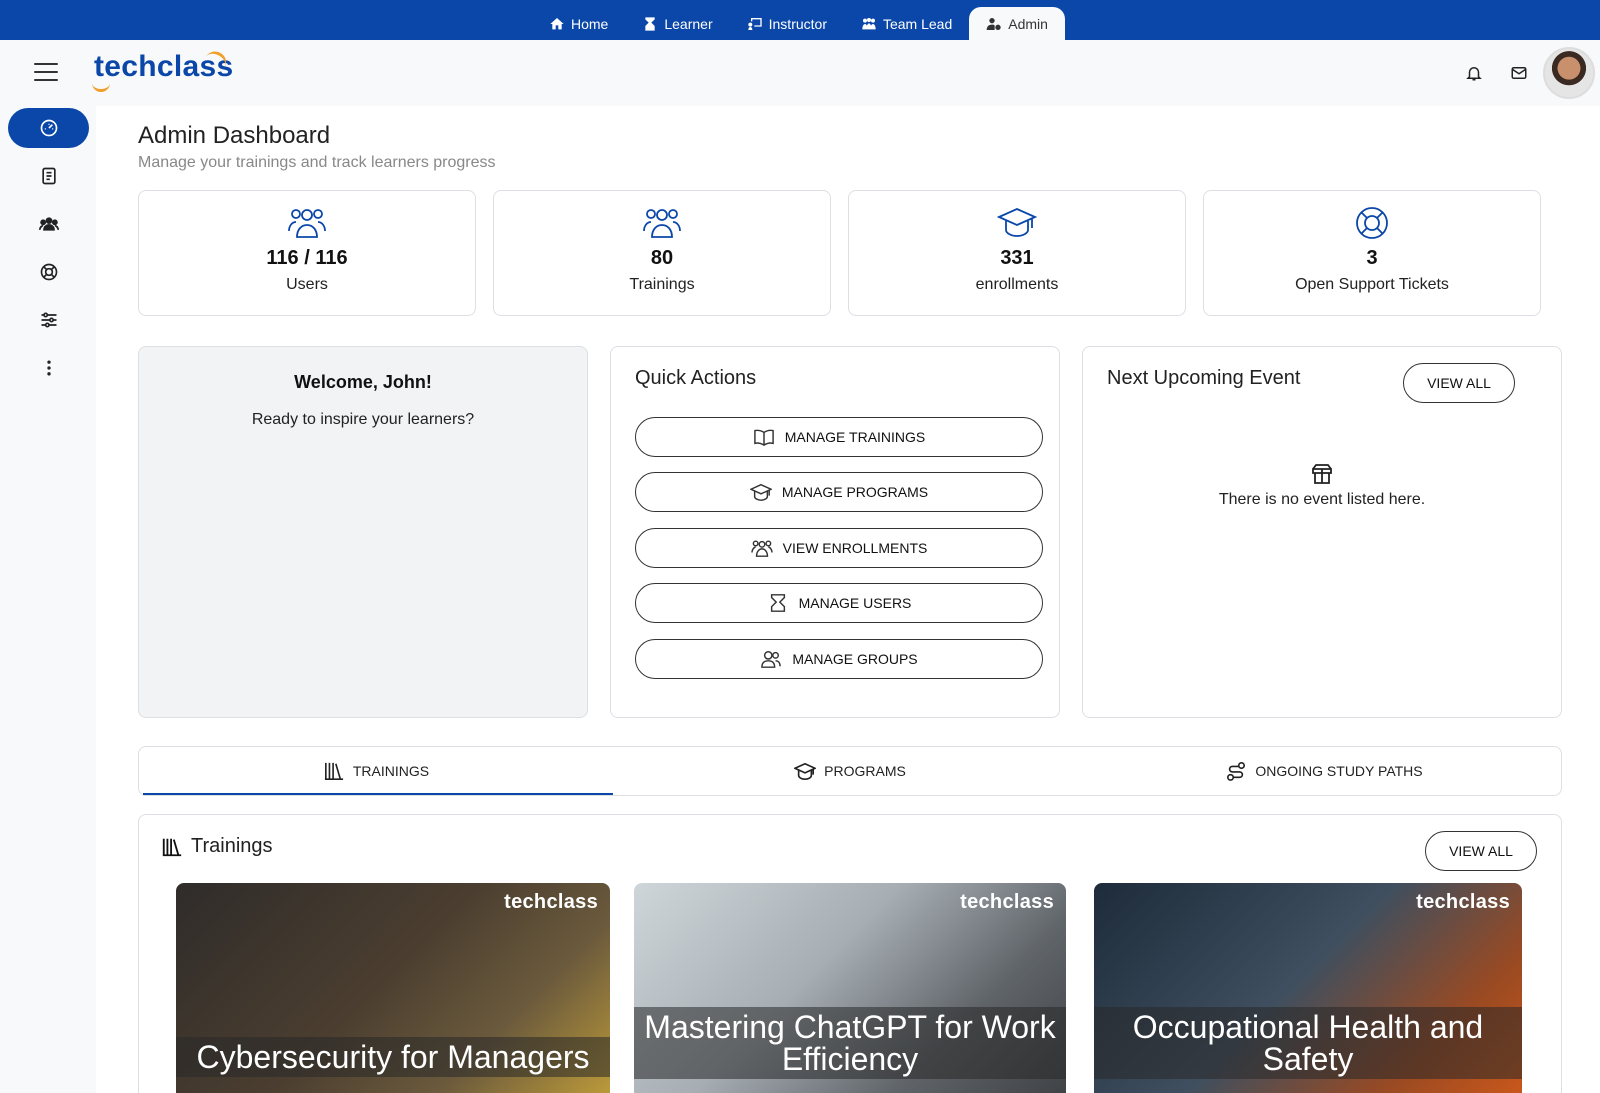 This screenshot has width=1600, height=1093. I want to click on logo-swoosh, so click(101, 87).